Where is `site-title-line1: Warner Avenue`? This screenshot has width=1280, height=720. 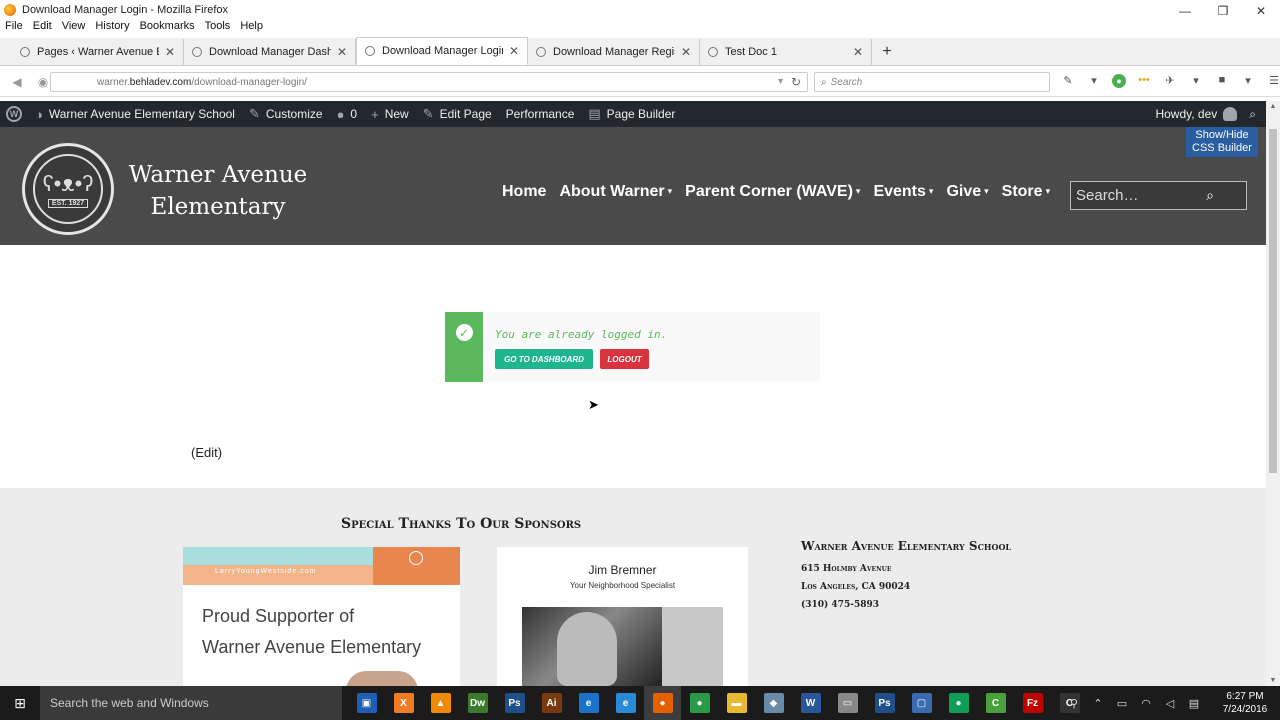 site-title-line1: Warner Avenue is located at coordinates (218, 175).